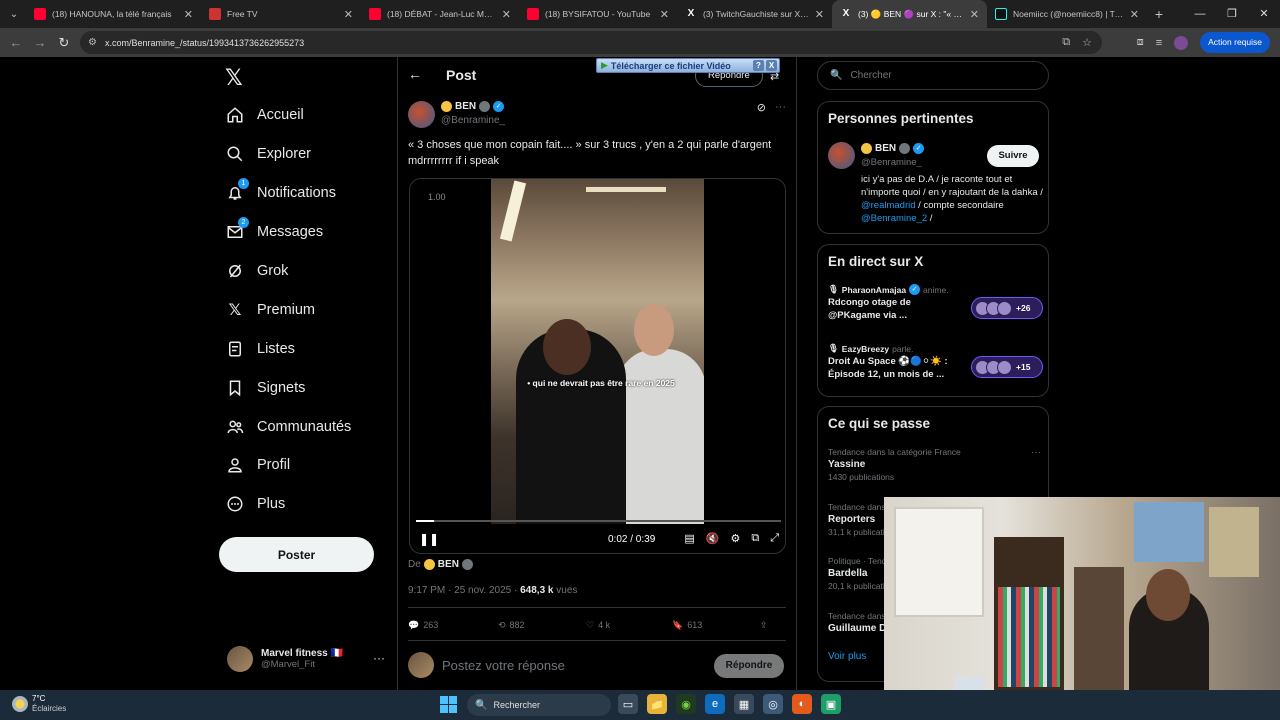  What do you see at coordinates (1013, 156) in the screenshot?
I see `follow-button: Suivre` at bounding box center [1013, 156].